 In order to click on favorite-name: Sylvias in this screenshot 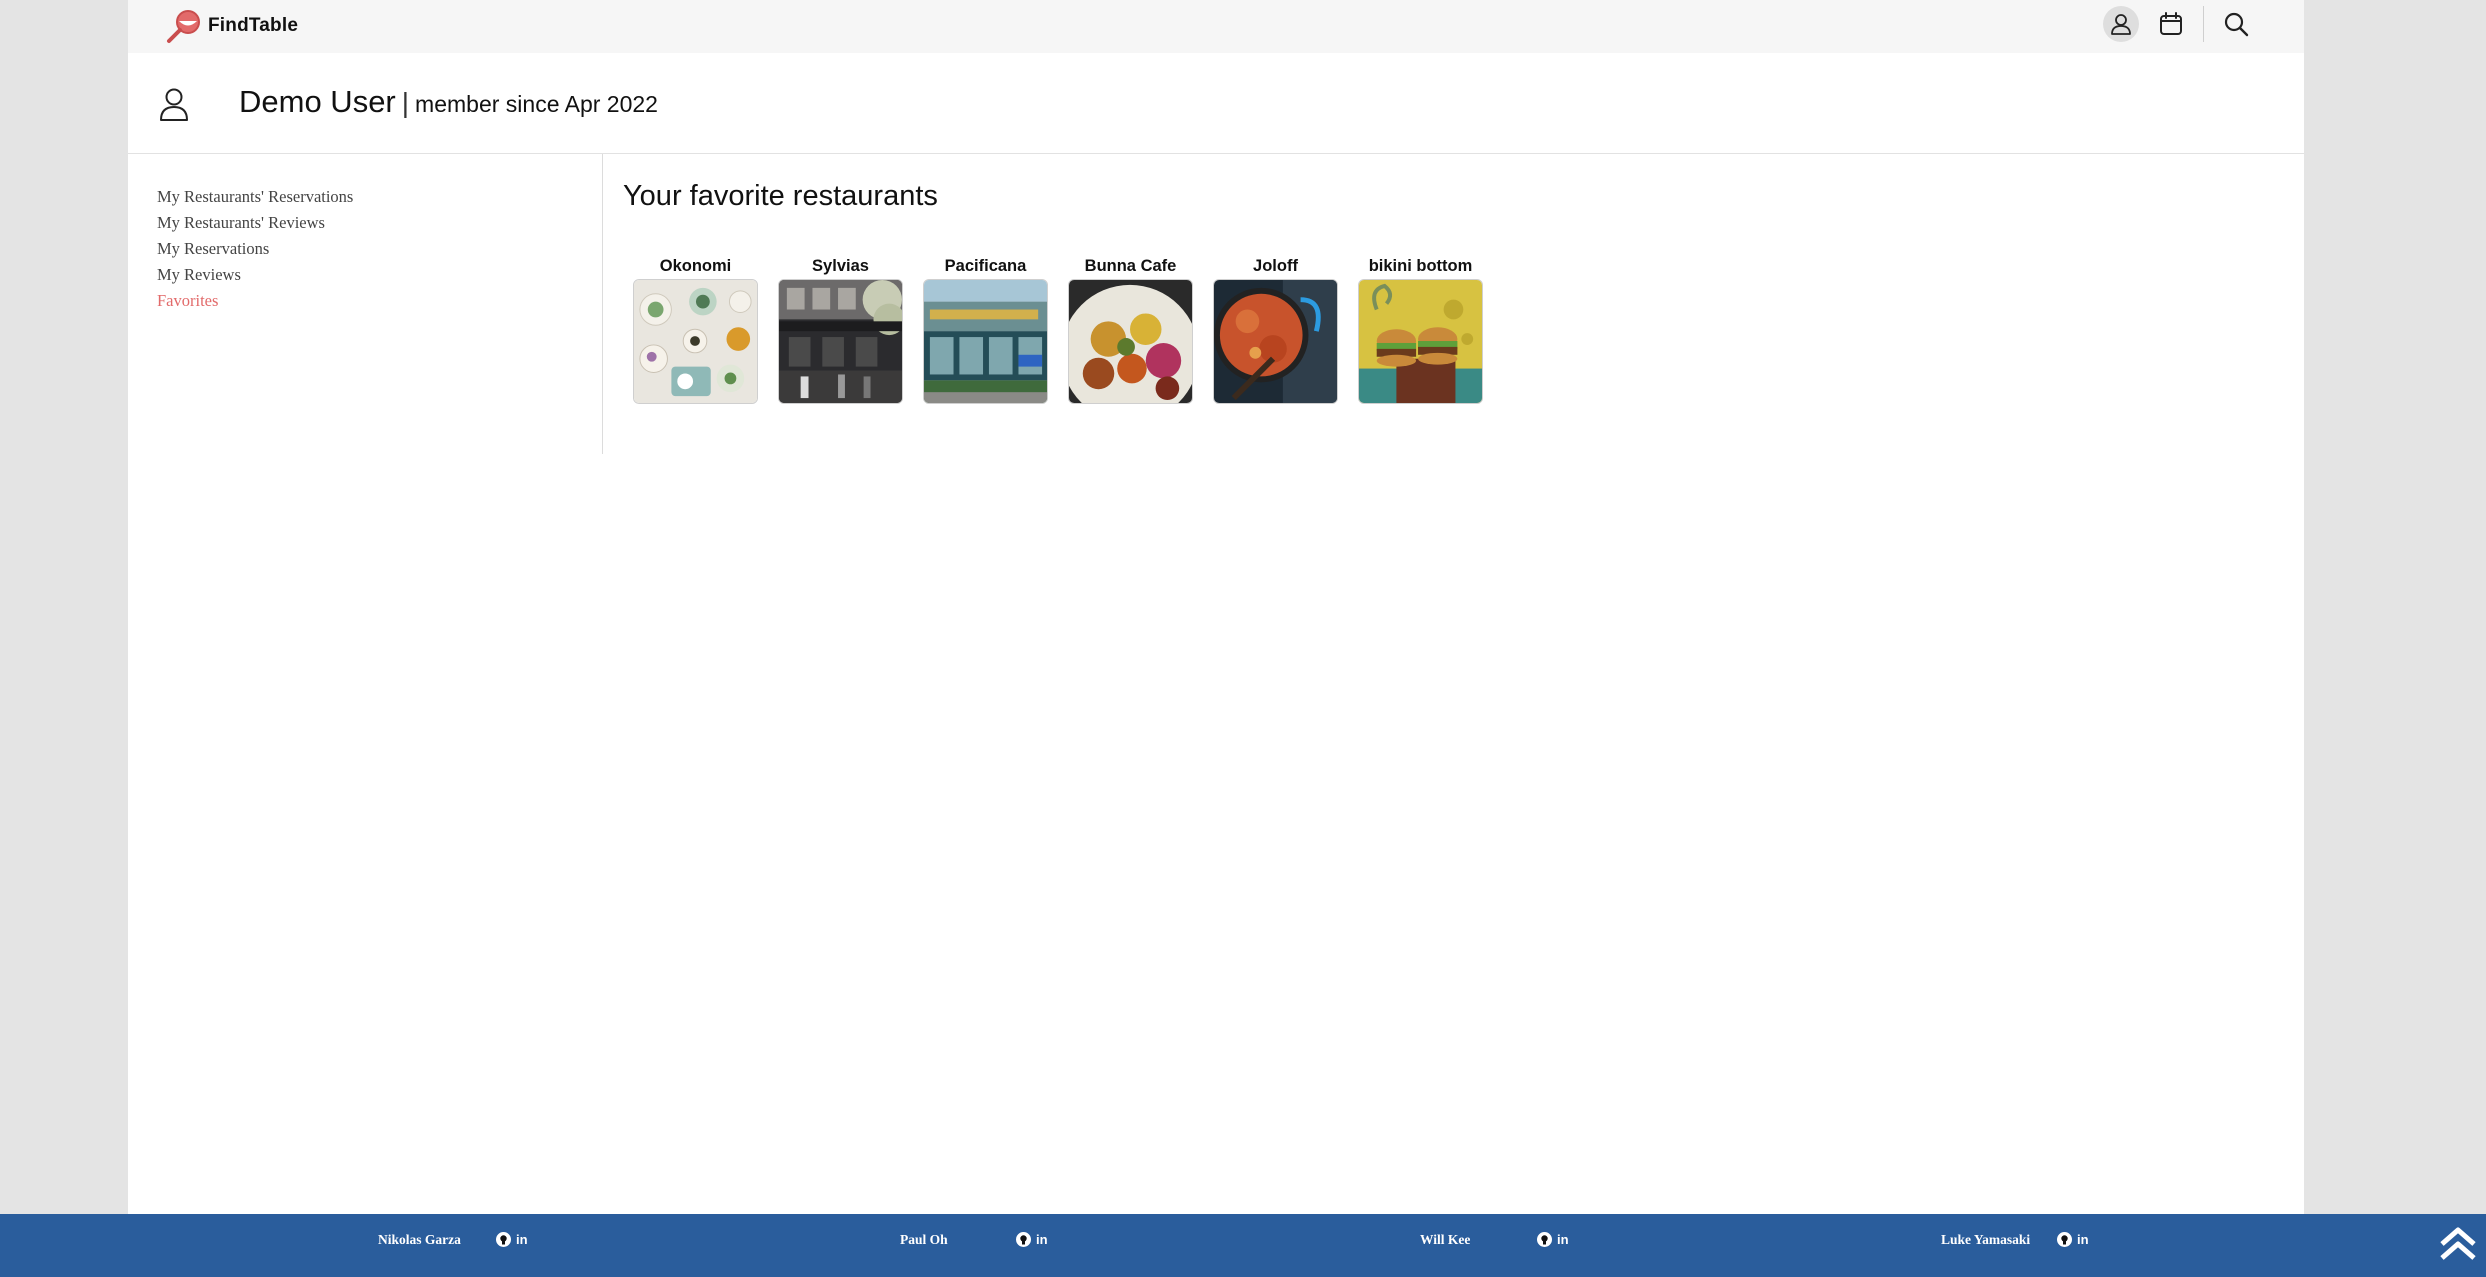, I will do `click(840, 266)`.